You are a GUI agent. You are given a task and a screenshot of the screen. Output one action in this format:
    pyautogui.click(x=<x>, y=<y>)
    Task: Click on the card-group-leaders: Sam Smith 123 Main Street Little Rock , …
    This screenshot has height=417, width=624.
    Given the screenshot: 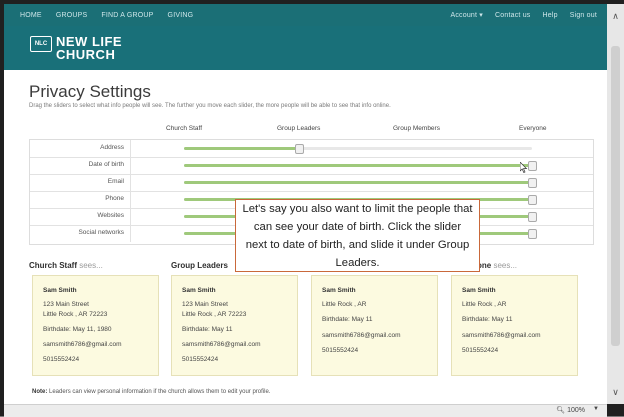 What is the action you would take?
    pyautogui.click(x=234, y=325)
    